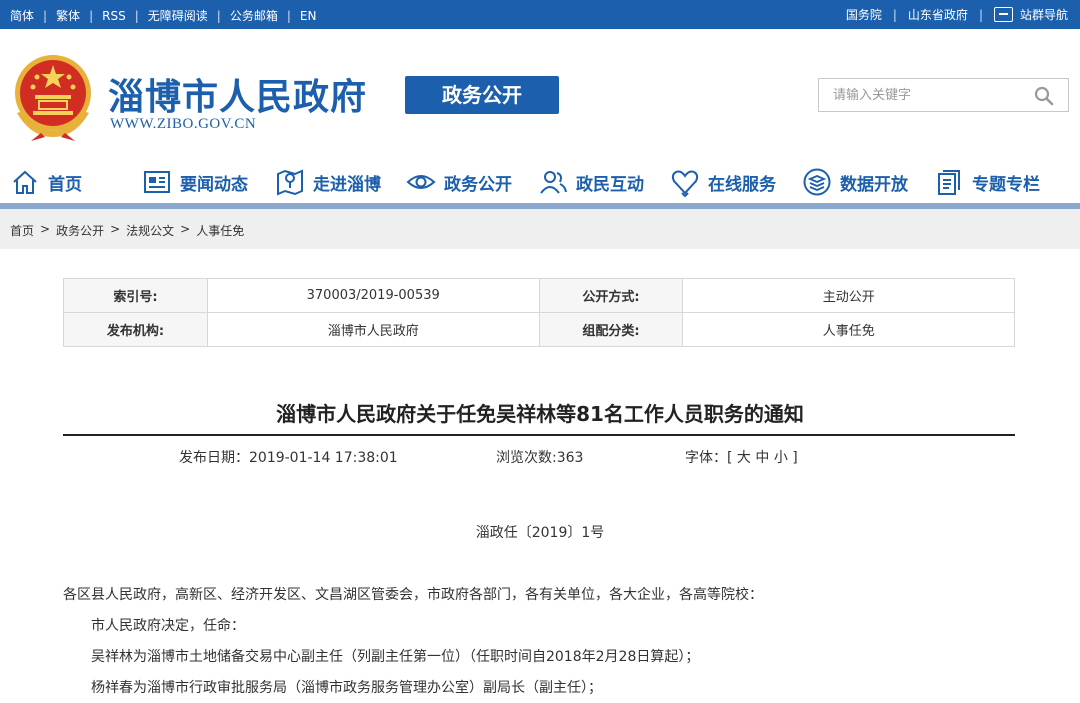 The width and height of the screenshot is (1080, 703). I want to click on link-traditional: 繁体, so click(68, 15).